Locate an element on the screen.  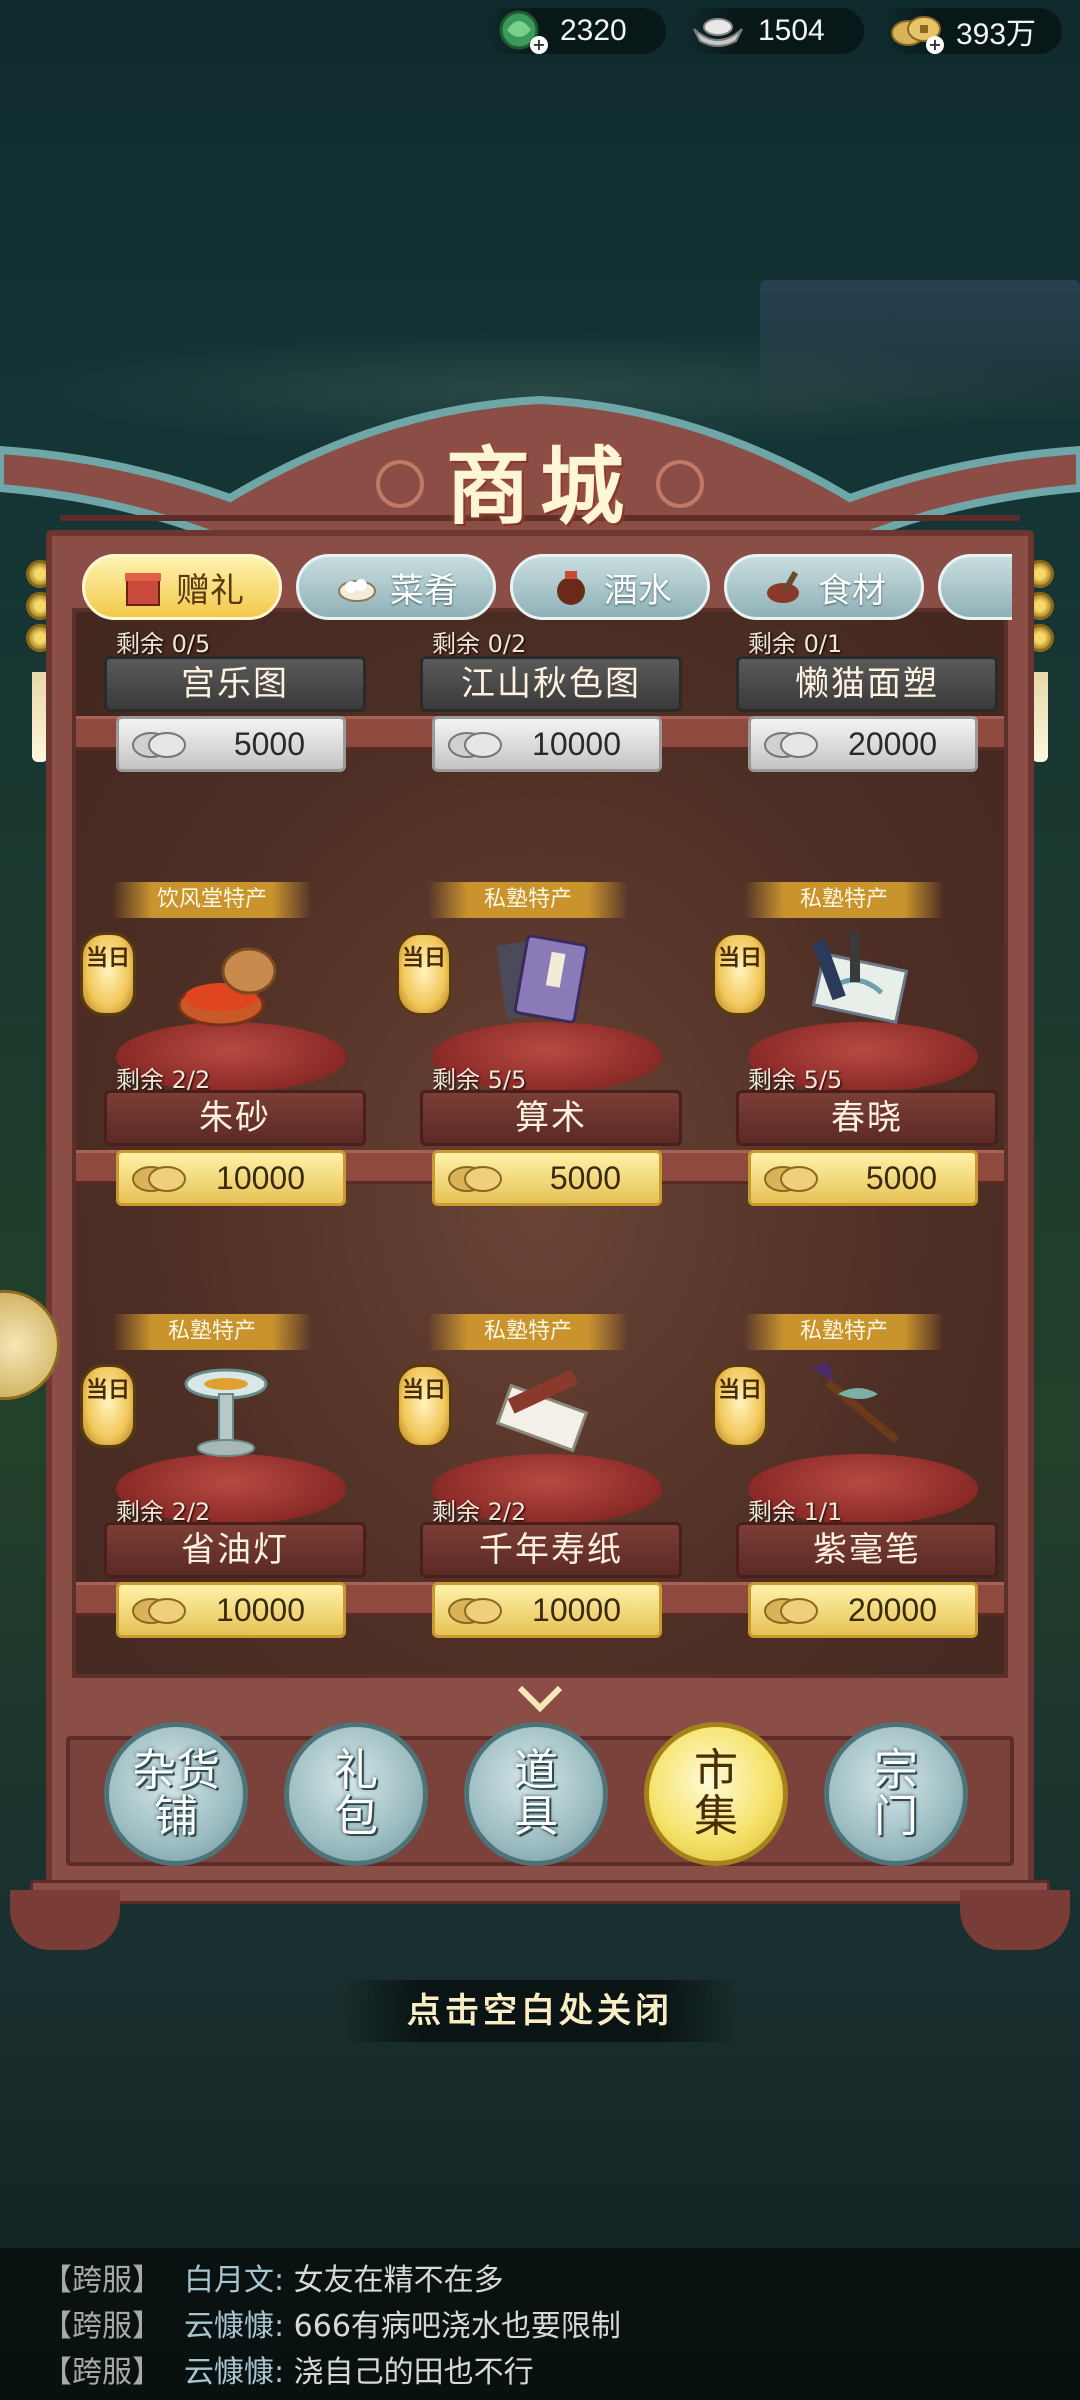
item-name: 紫毫笔 is located at coordinates (867, 1550).